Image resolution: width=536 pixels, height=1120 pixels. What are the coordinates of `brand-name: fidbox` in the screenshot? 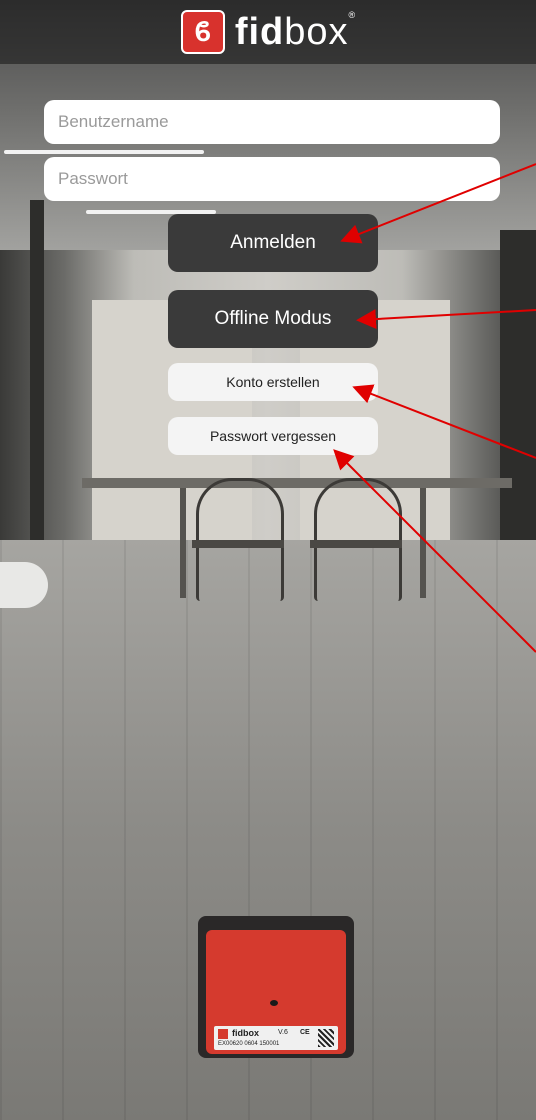 It's located at (292, 32).